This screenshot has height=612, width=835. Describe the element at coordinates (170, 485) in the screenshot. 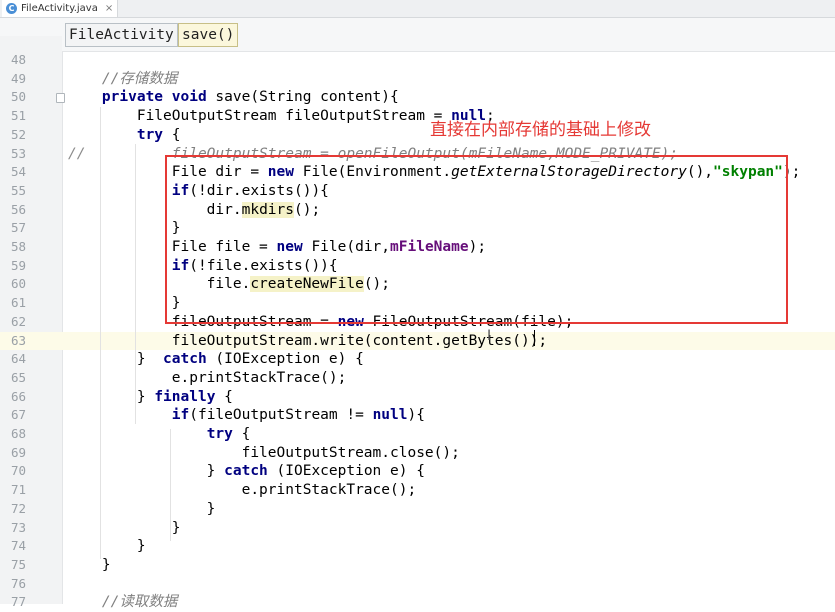

I see `indent-guide` at that location.